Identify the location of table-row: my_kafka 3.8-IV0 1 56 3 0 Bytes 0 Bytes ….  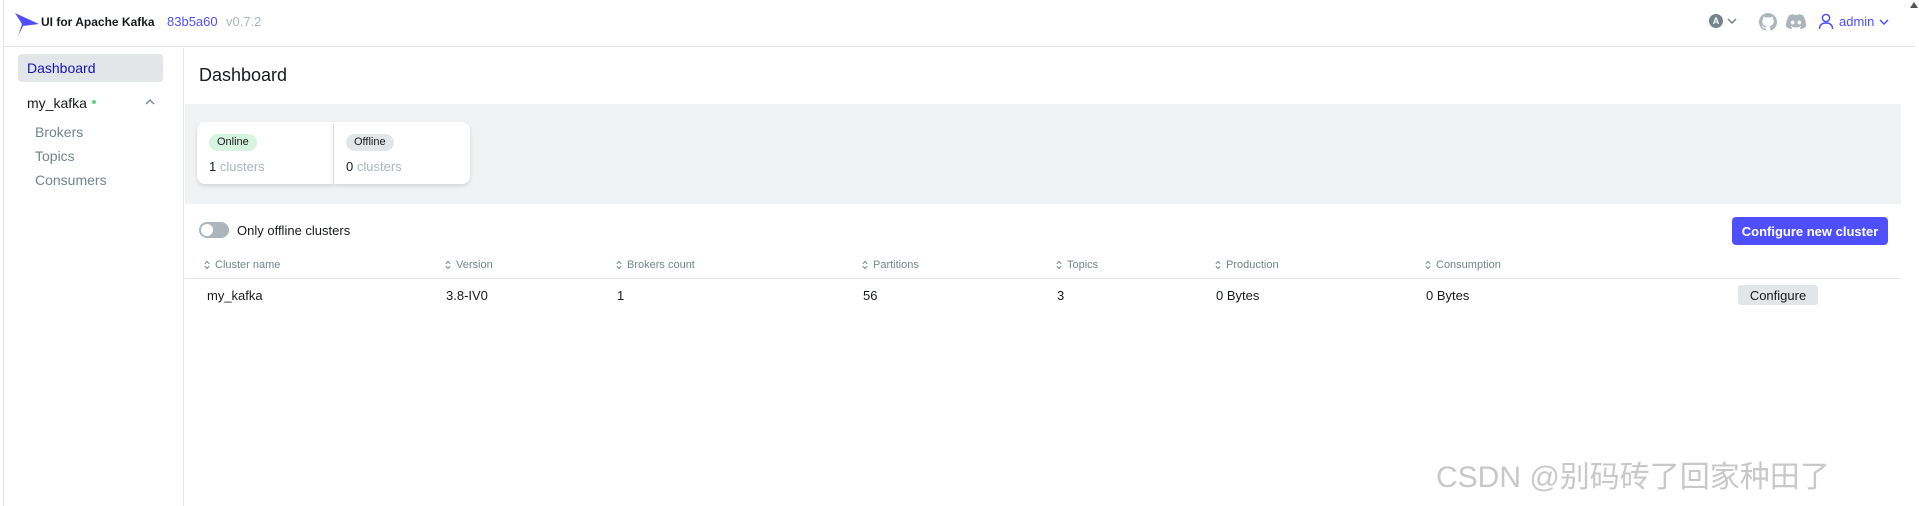
(1043, 295).